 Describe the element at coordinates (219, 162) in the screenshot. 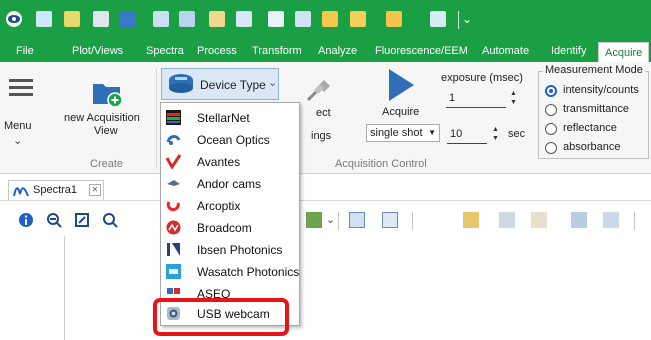

I see `device-item-label: Avantes` at that location.